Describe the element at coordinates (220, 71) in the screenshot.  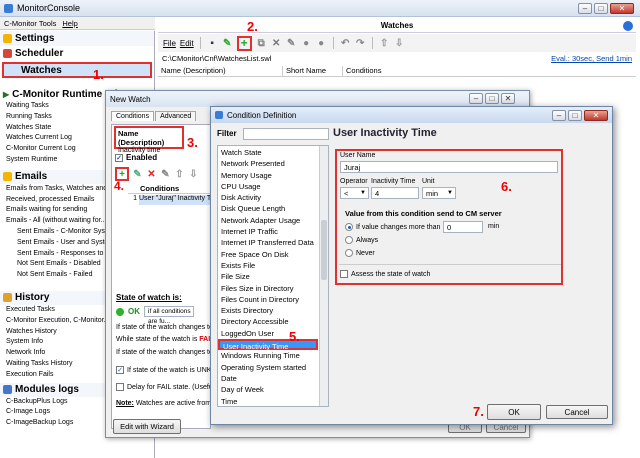
I see `col-name: Name (Description)` at that location.